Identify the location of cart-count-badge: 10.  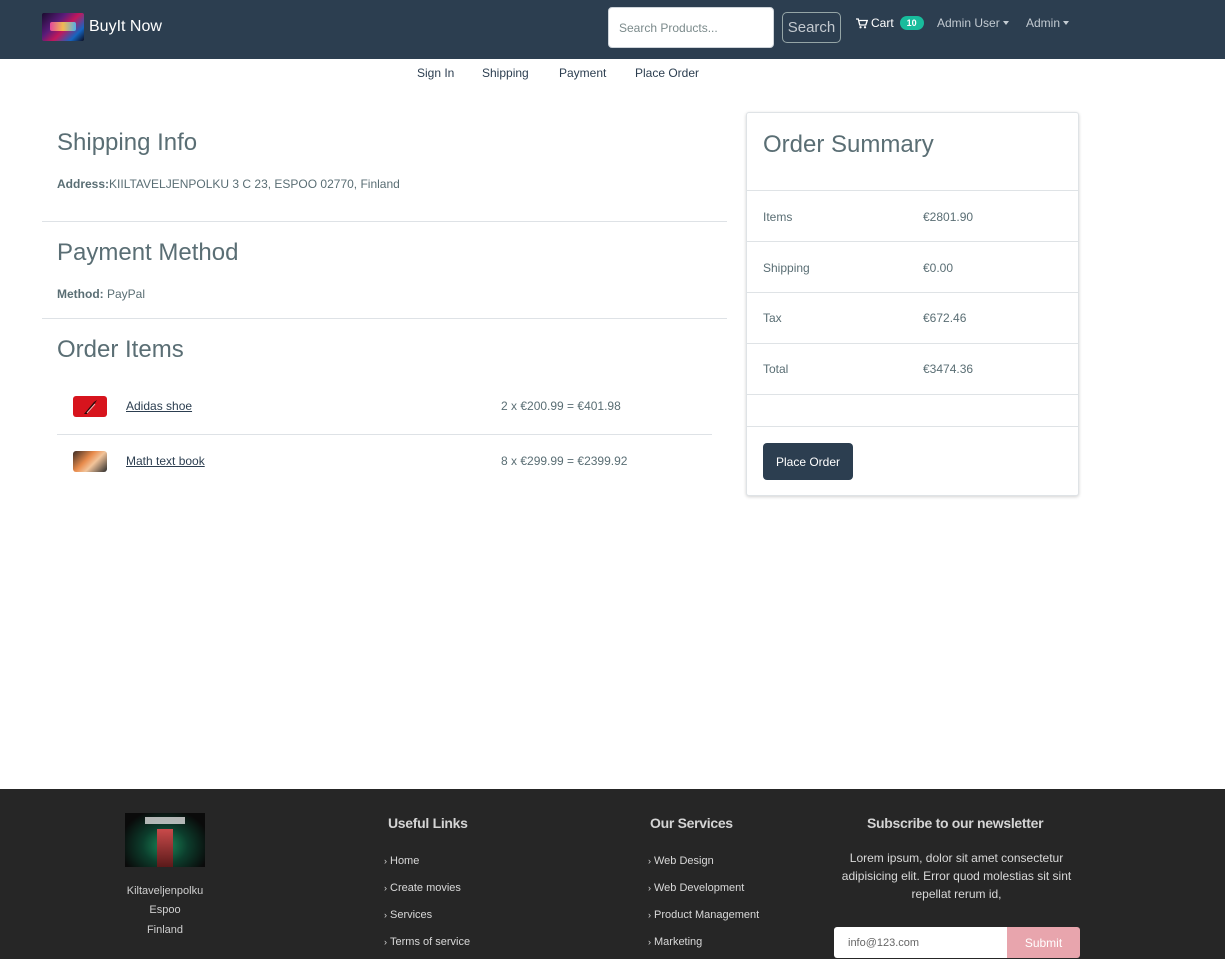
(911, 23).